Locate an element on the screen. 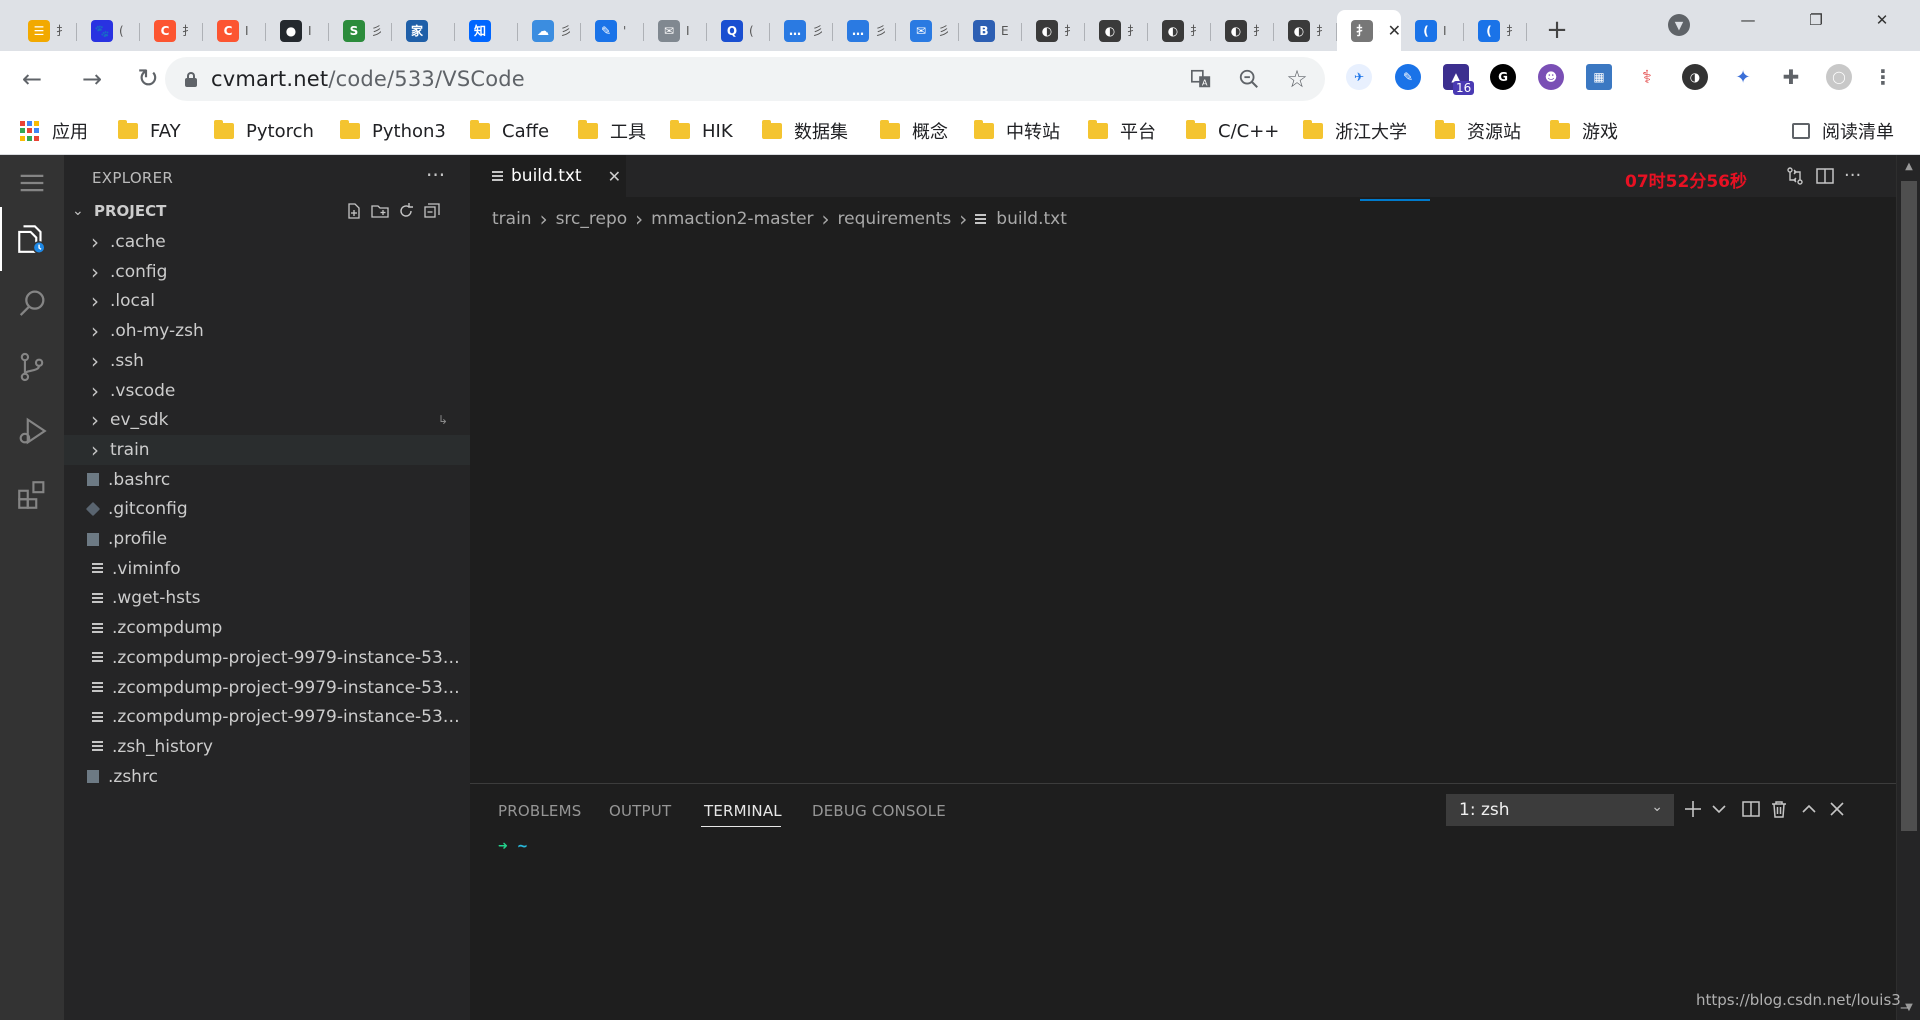  refresh-icon is located at coordinates (406, 211).